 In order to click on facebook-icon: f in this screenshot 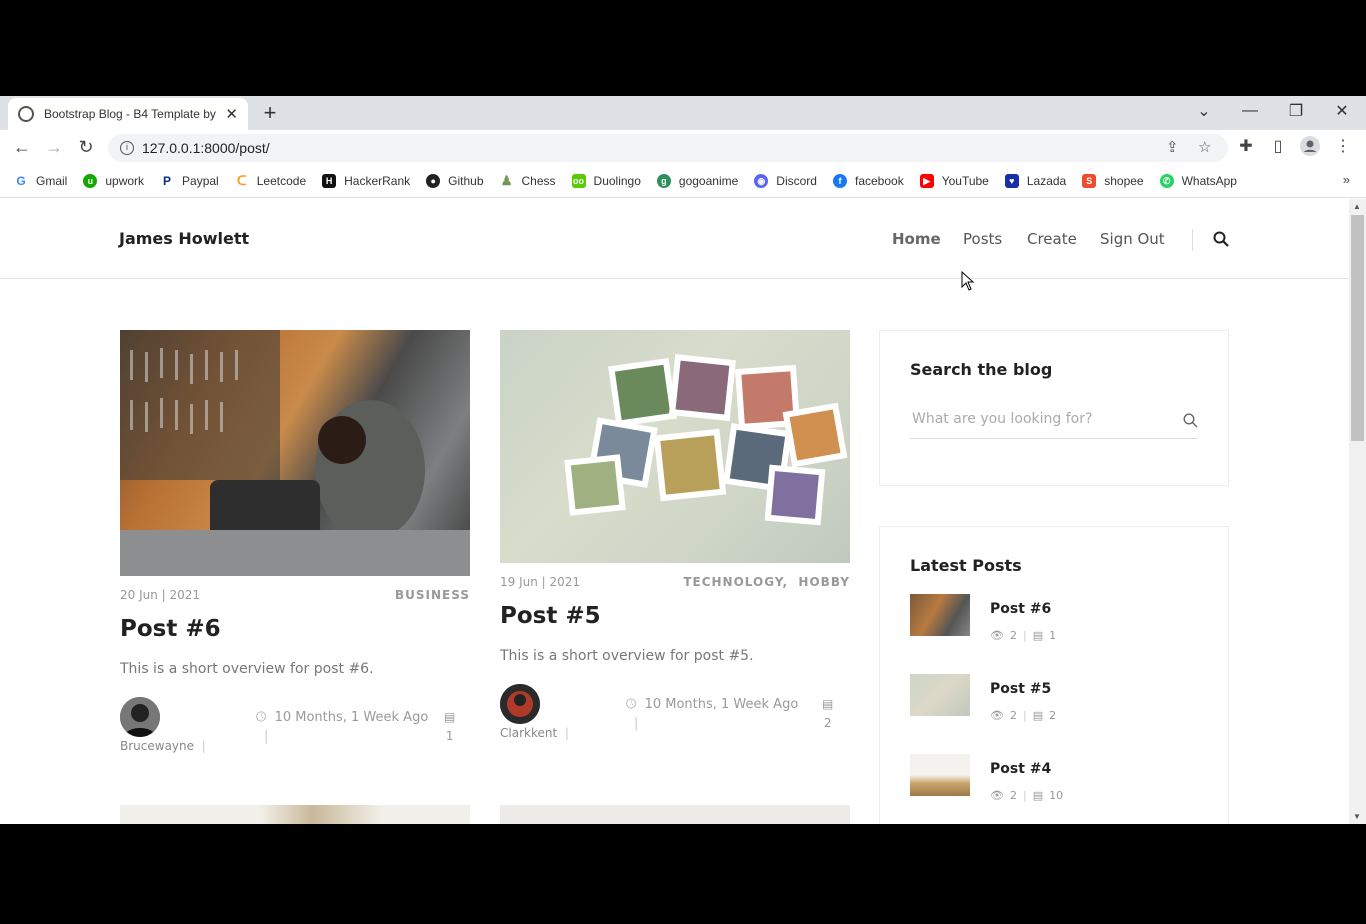, I will do `click(839, 180)`.